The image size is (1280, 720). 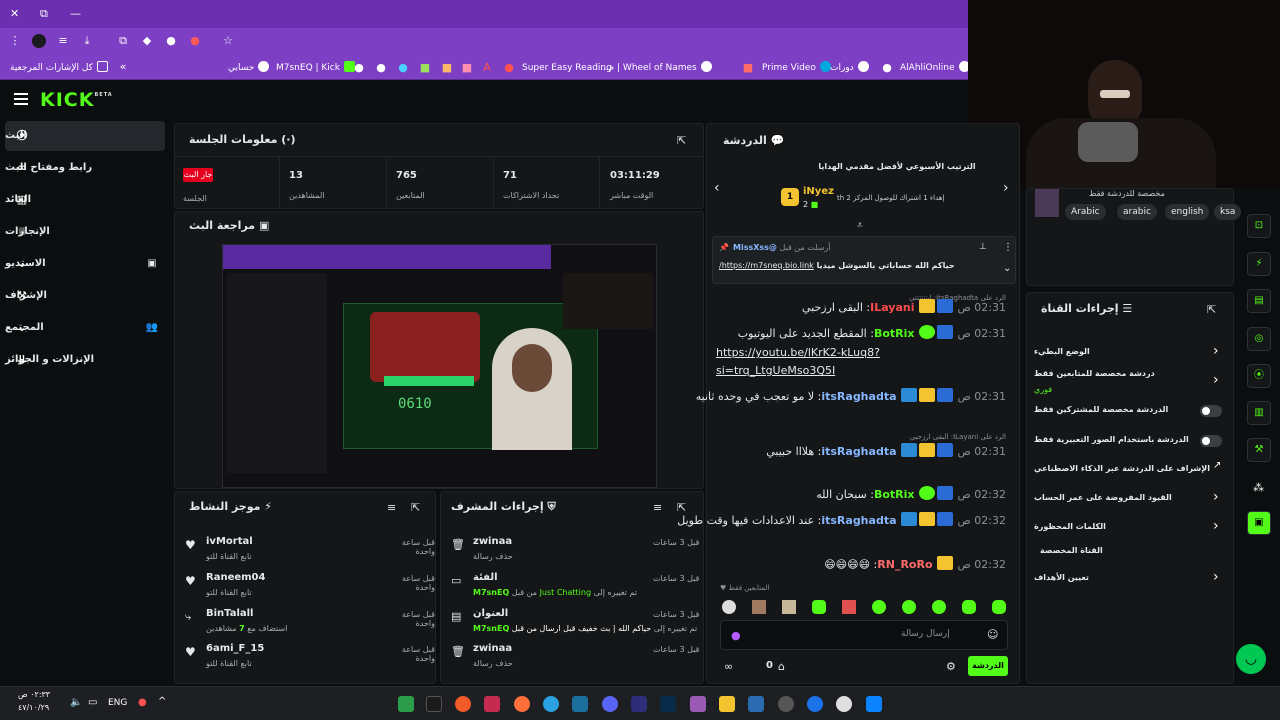 What do you see at coordinates (228, 41) in the screenshot?
I see `bookmark-star-icon: ☆` at bounding box center [228, 41].